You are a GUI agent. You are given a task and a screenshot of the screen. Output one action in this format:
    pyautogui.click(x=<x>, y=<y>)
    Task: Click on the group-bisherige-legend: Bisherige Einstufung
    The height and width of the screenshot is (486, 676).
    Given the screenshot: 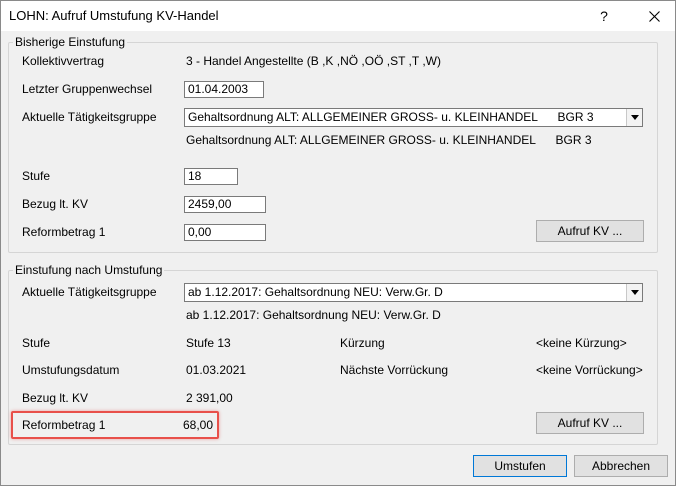 What is the action you would take?
    pyautogui.click(x=70, y=42)
    